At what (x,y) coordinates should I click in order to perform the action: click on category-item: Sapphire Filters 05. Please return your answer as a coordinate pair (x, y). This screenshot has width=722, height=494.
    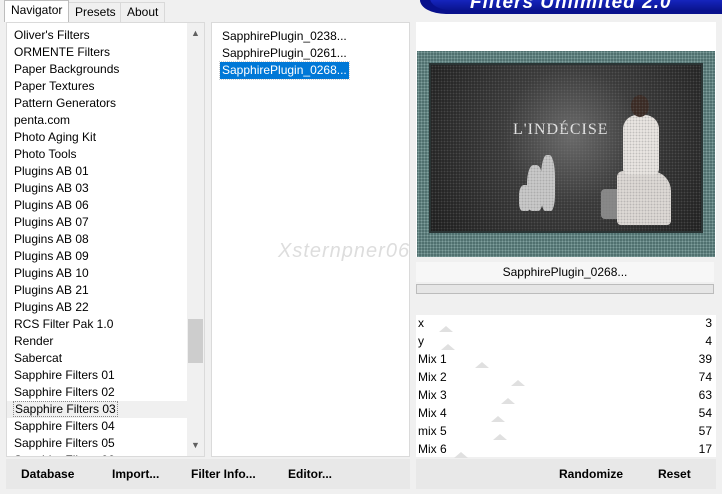
    Looking at the image, I should click on (97, 443).